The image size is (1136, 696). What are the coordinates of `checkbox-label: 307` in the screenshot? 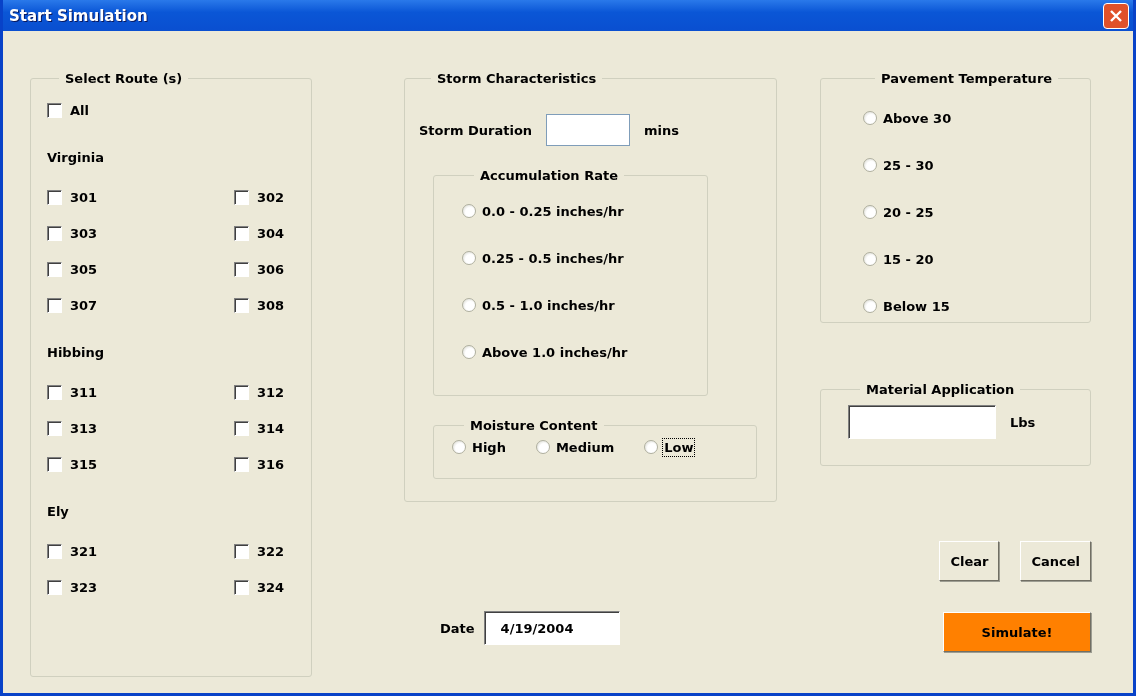 It's located at (84, 305).